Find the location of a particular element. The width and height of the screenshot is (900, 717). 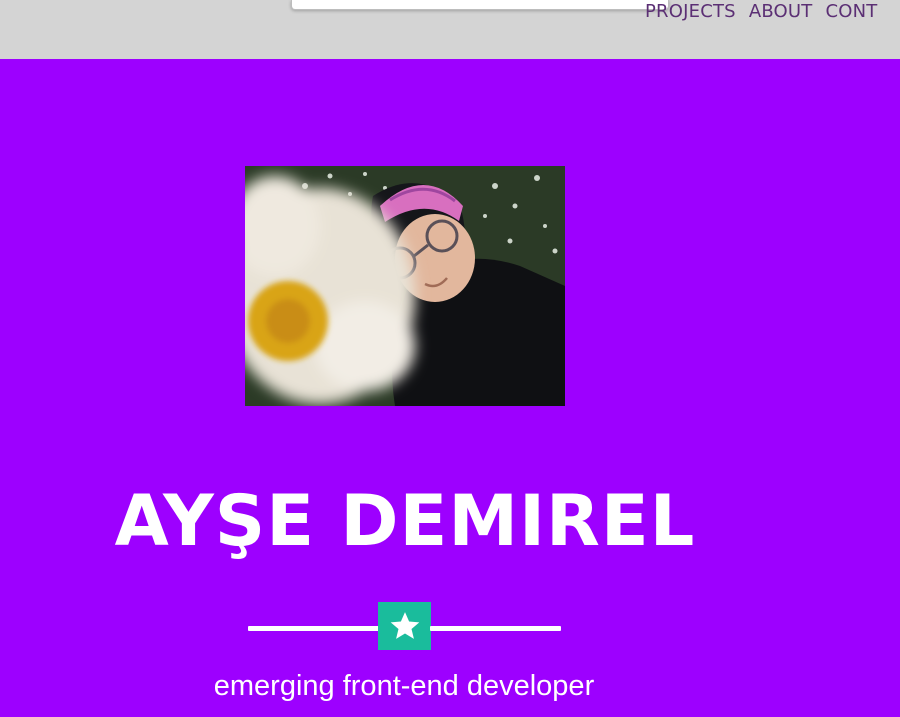

star-icon is located at coordinates (404, 625).